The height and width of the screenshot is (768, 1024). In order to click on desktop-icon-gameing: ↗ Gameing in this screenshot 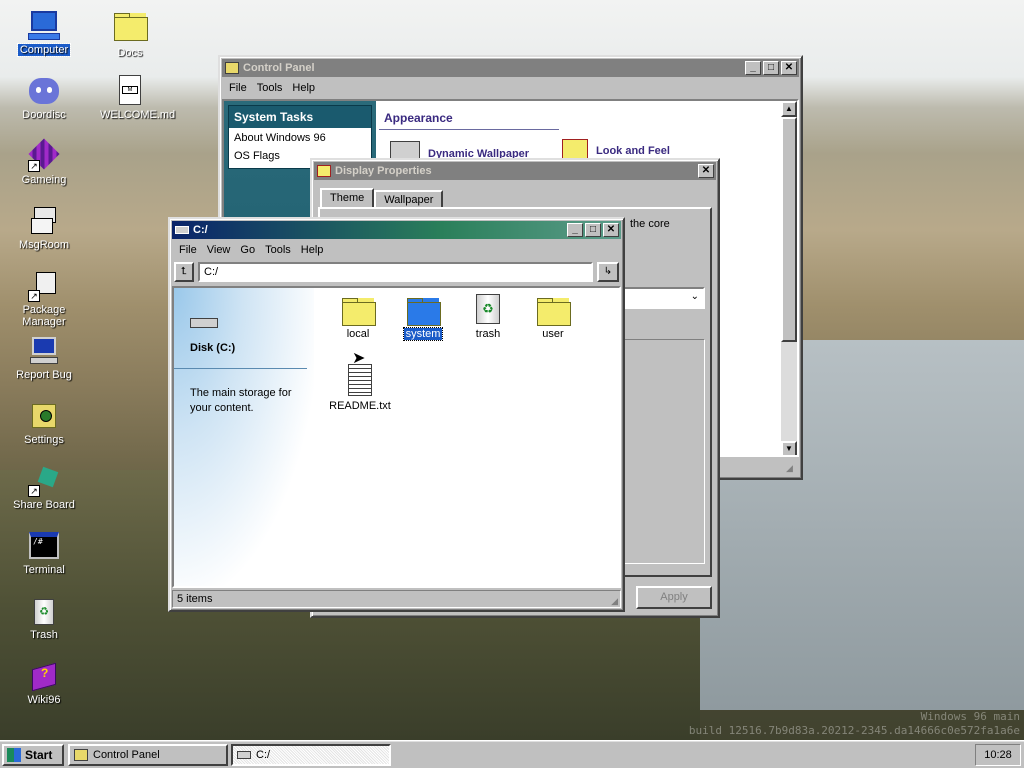, I will do `click(44, 162)`.